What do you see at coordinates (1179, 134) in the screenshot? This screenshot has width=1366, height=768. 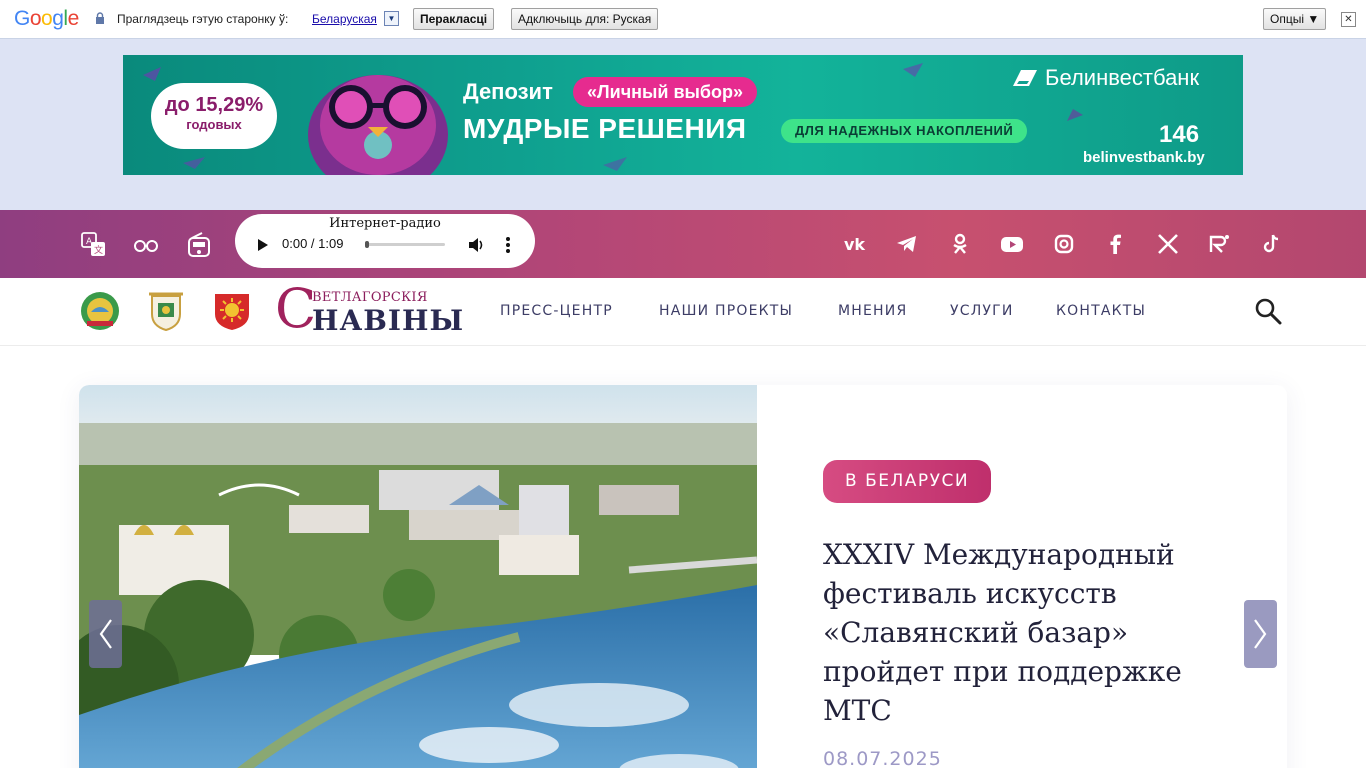 I see `bank-phone: 146` at bounding box center [1179, 134].